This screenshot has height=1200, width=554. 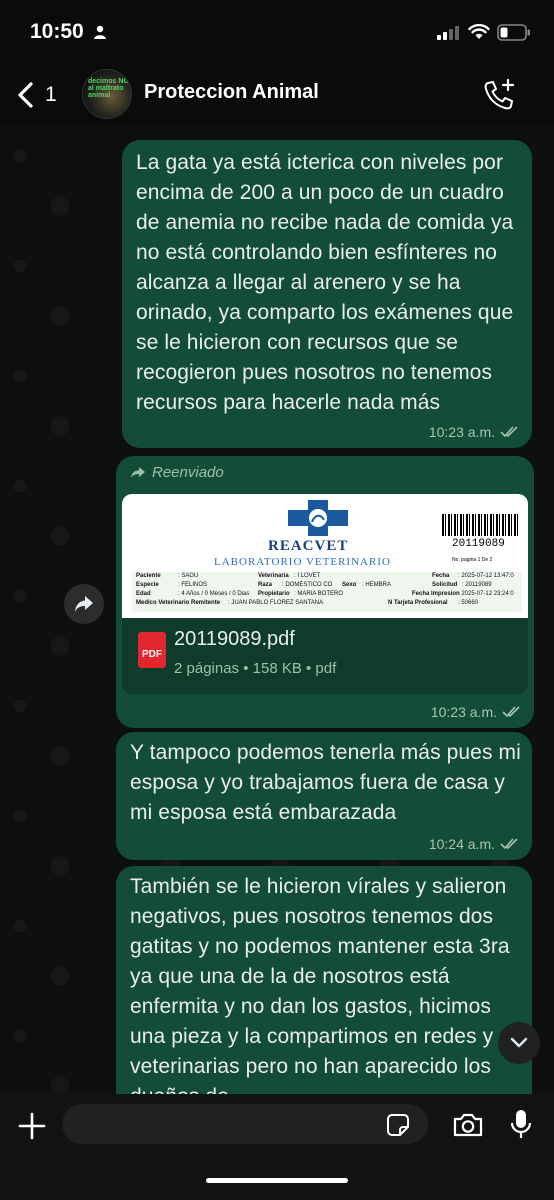 I want to click on info-value: : HEMBRA, so click(x=377, y=585).